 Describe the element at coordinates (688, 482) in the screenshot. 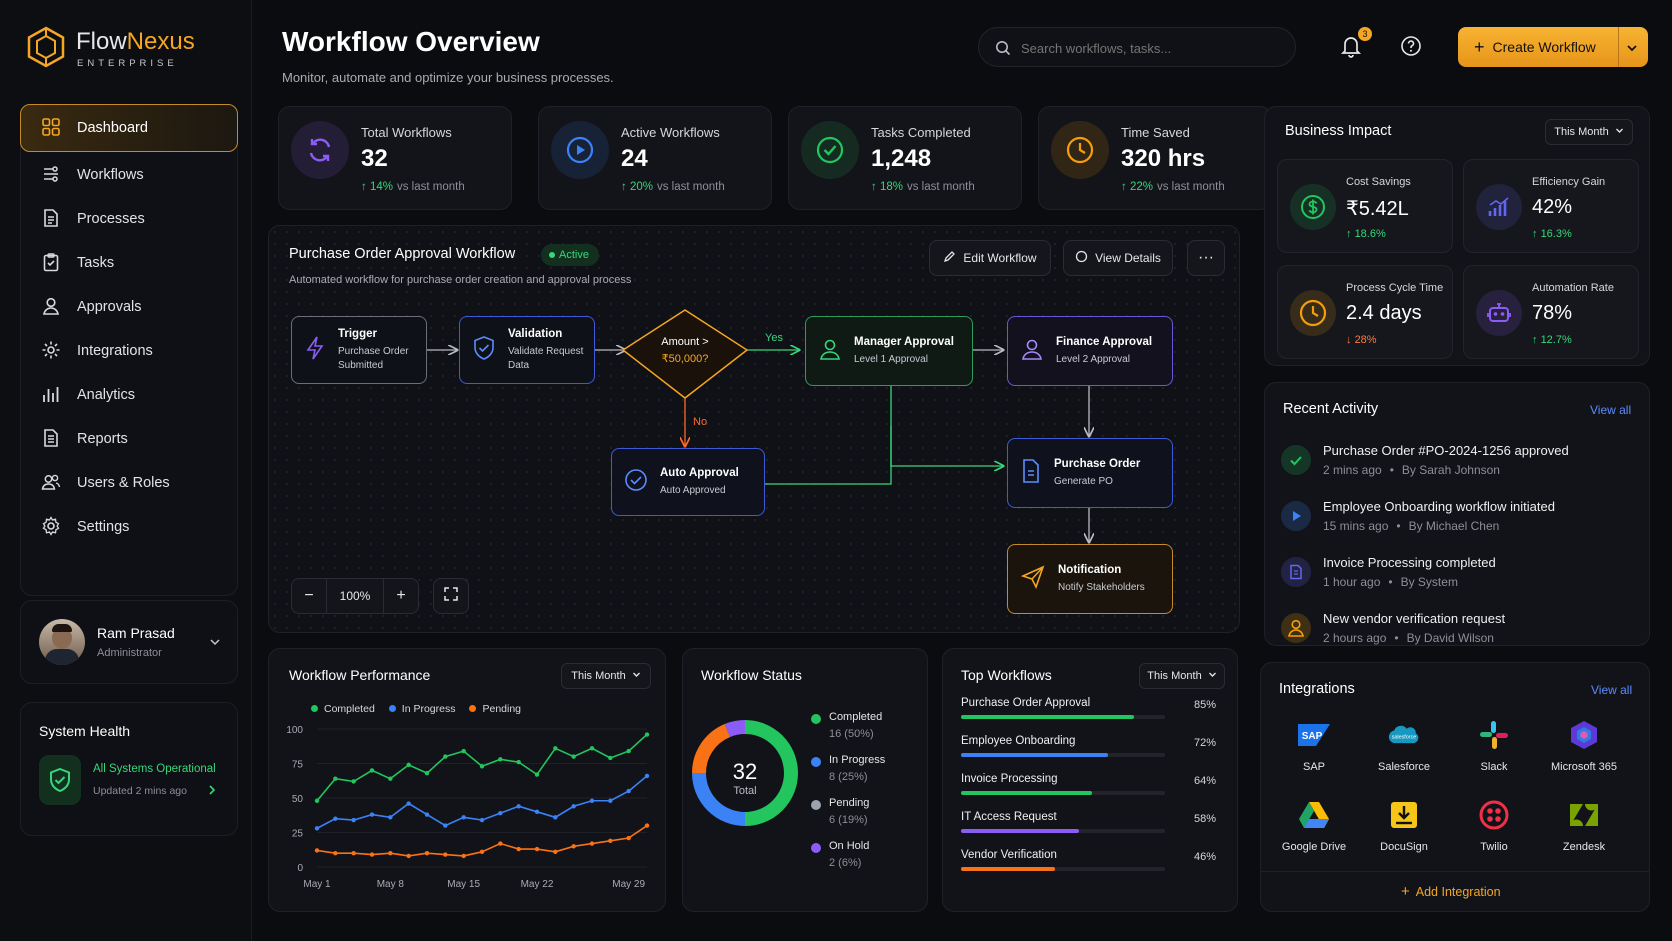

I see `auto-approval-node: Auto Approval Auto Approved` at that location.